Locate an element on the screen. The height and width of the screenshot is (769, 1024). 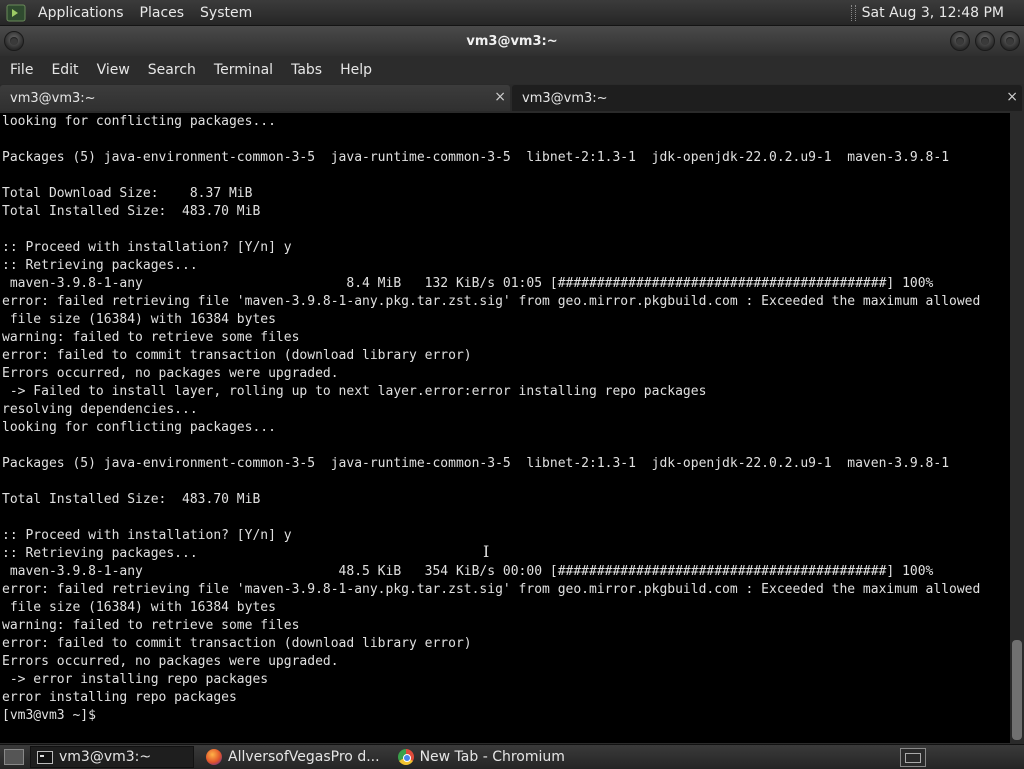
window-title: vm3@vm3:~ is located at coordinates (512, 41).